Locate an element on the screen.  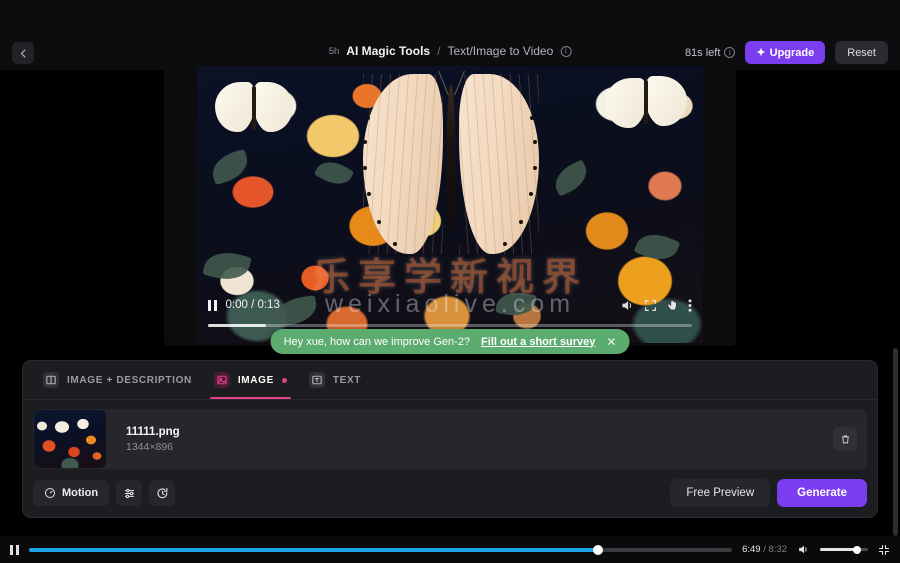
player-current-time: 6:49 is located at coordinates (751, 549).